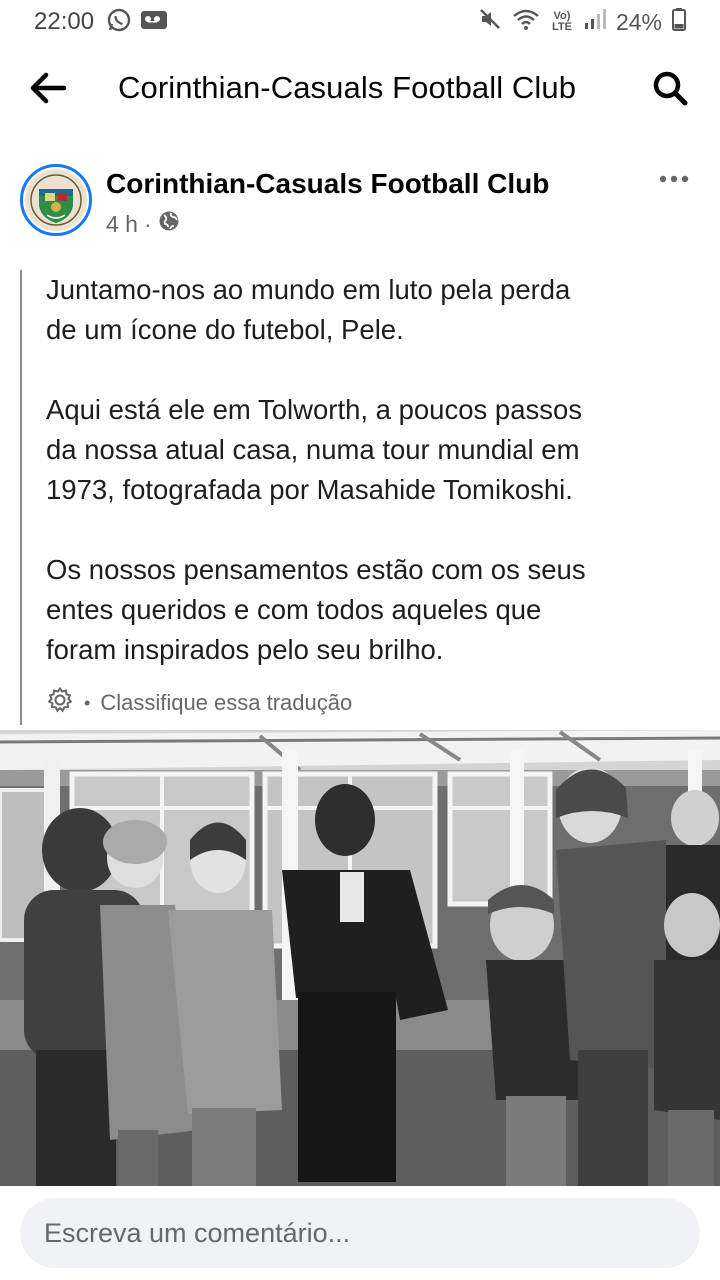 Image resolution: width=720 pixels, height=1280 pixels. I want to click on avatar, so click(56, 200).